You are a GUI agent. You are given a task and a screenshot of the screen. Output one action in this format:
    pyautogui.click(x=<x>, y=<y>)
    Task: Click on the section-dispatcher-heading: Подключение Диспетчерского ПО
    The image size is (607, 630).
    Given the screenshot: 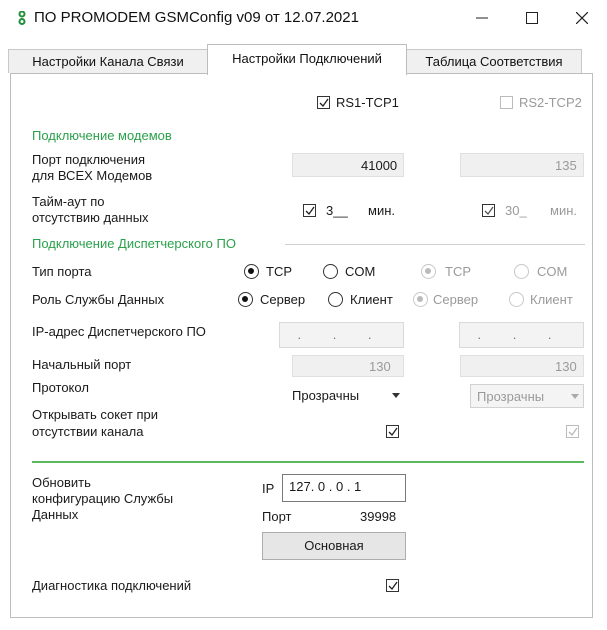 What is the action you would take?
    pyautogui.click(x=134, y=243)
    